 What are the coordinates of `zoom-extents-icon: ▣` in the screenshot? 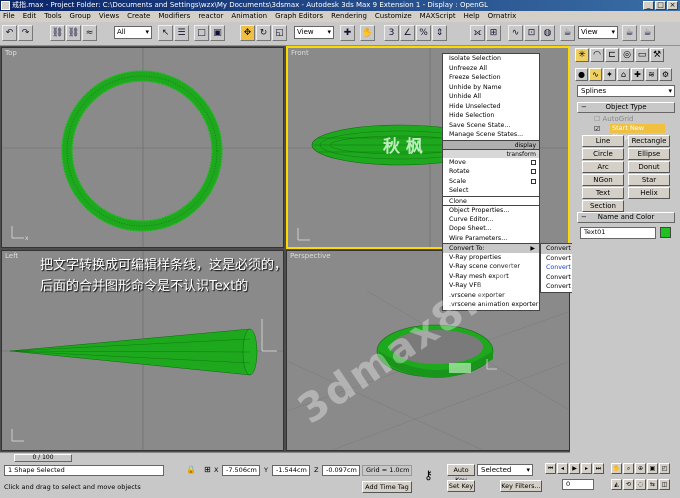 It's located at (652, 468).